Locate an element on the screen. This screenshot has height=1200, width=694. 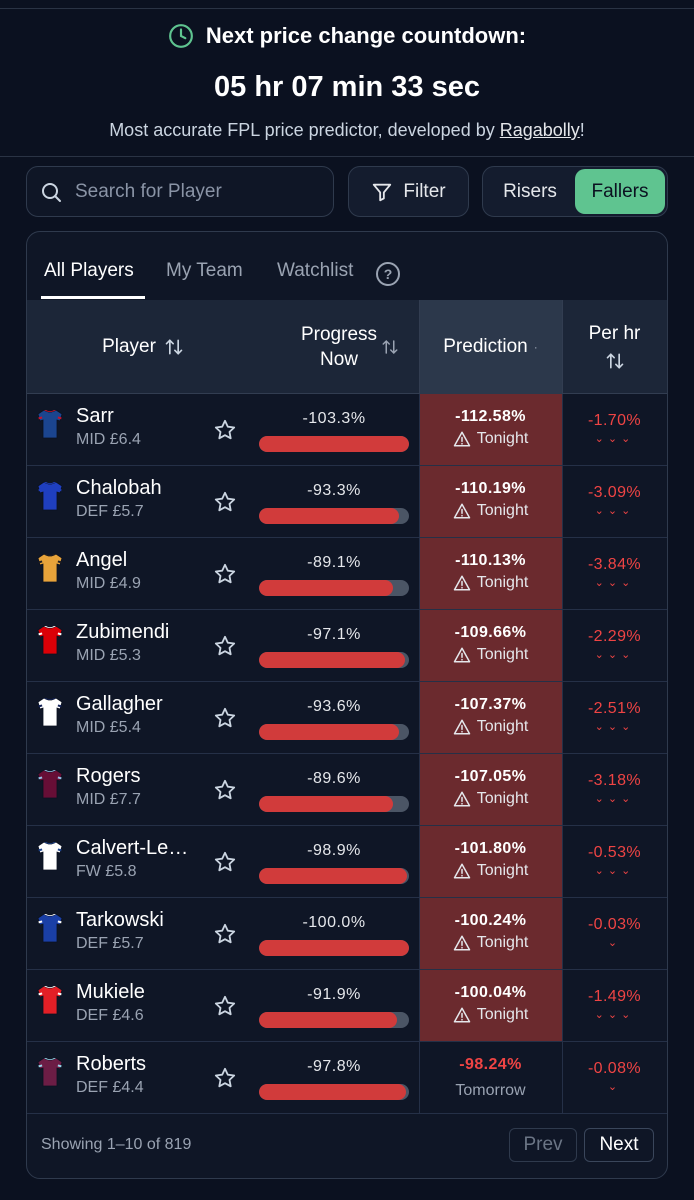
player-name: Sarr is located at coordinates (136, 416).